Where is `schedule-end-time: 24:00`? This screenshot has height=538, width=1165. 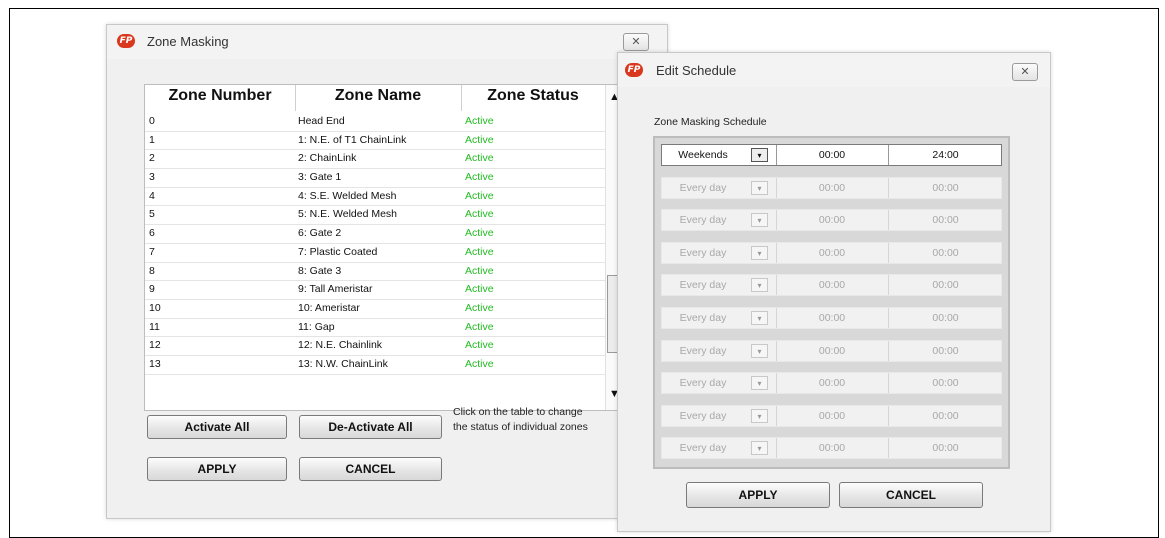
schedule-end-time: 24:00 is located at coordinates (945, 155).